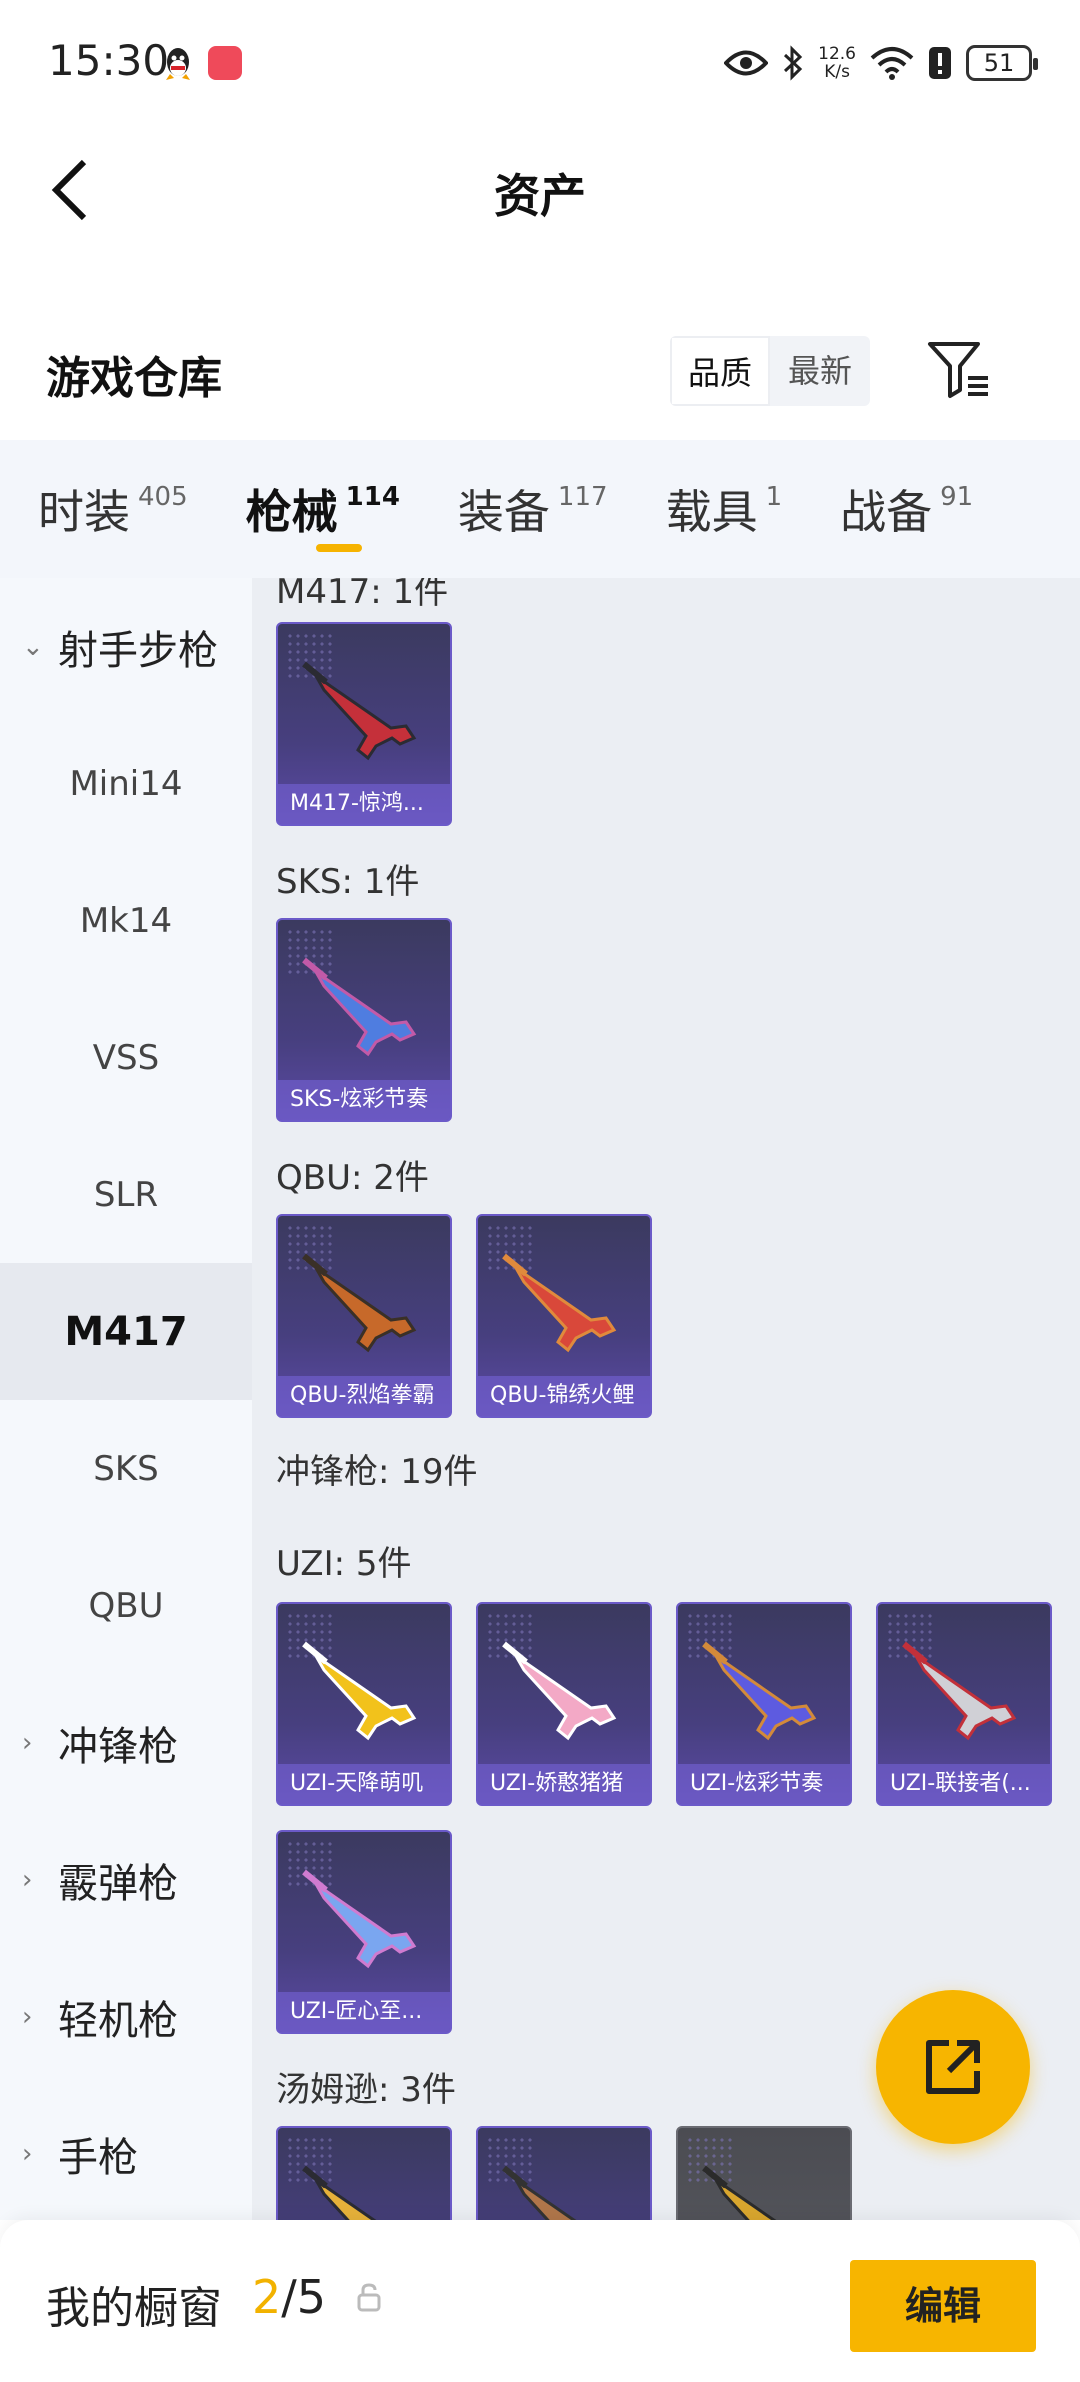 The width and height of the screenshot is (1080, 2382). Describe the element at coordinates (291, 512) in the screenshot. I see `tab-label: 枪械` at that location.